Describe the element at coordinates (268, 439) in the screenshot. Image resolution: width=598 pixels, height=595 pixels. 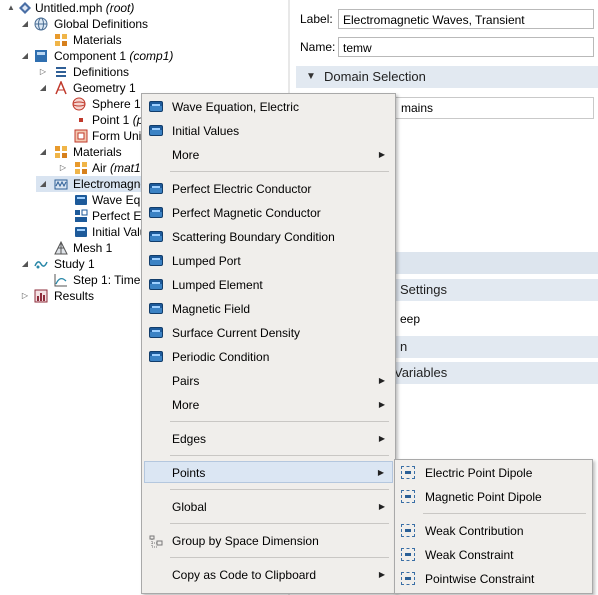
I see `menu-item-edges: Edges ▶` at that location.